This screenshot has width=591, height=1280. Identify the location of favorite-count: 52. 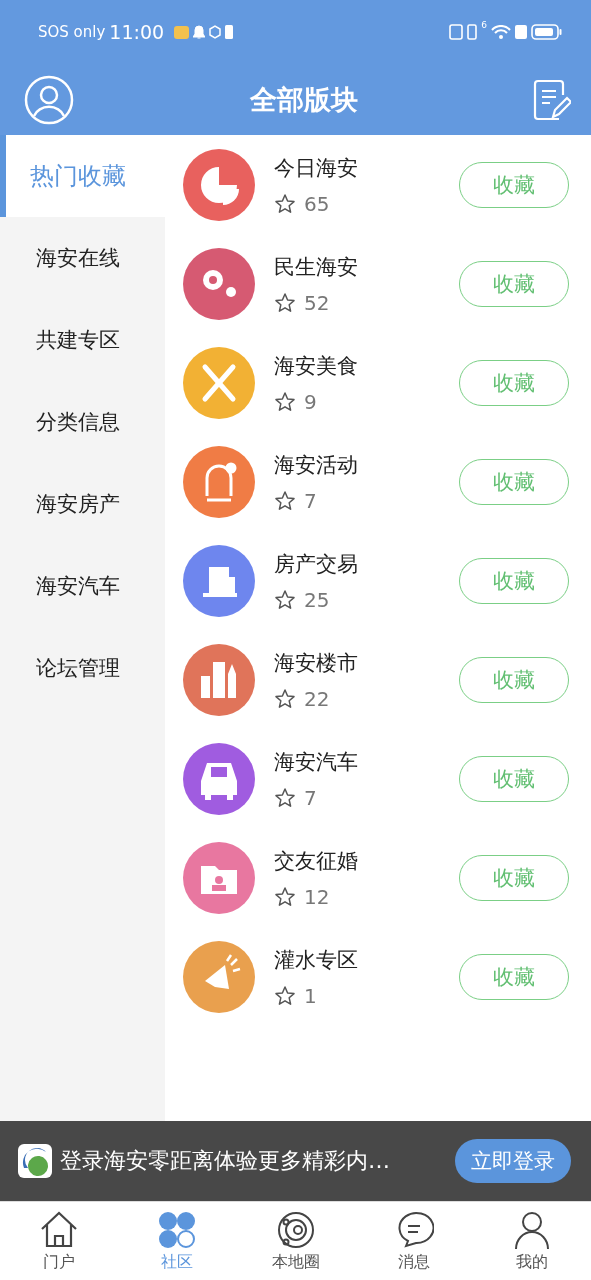
(317, 302).